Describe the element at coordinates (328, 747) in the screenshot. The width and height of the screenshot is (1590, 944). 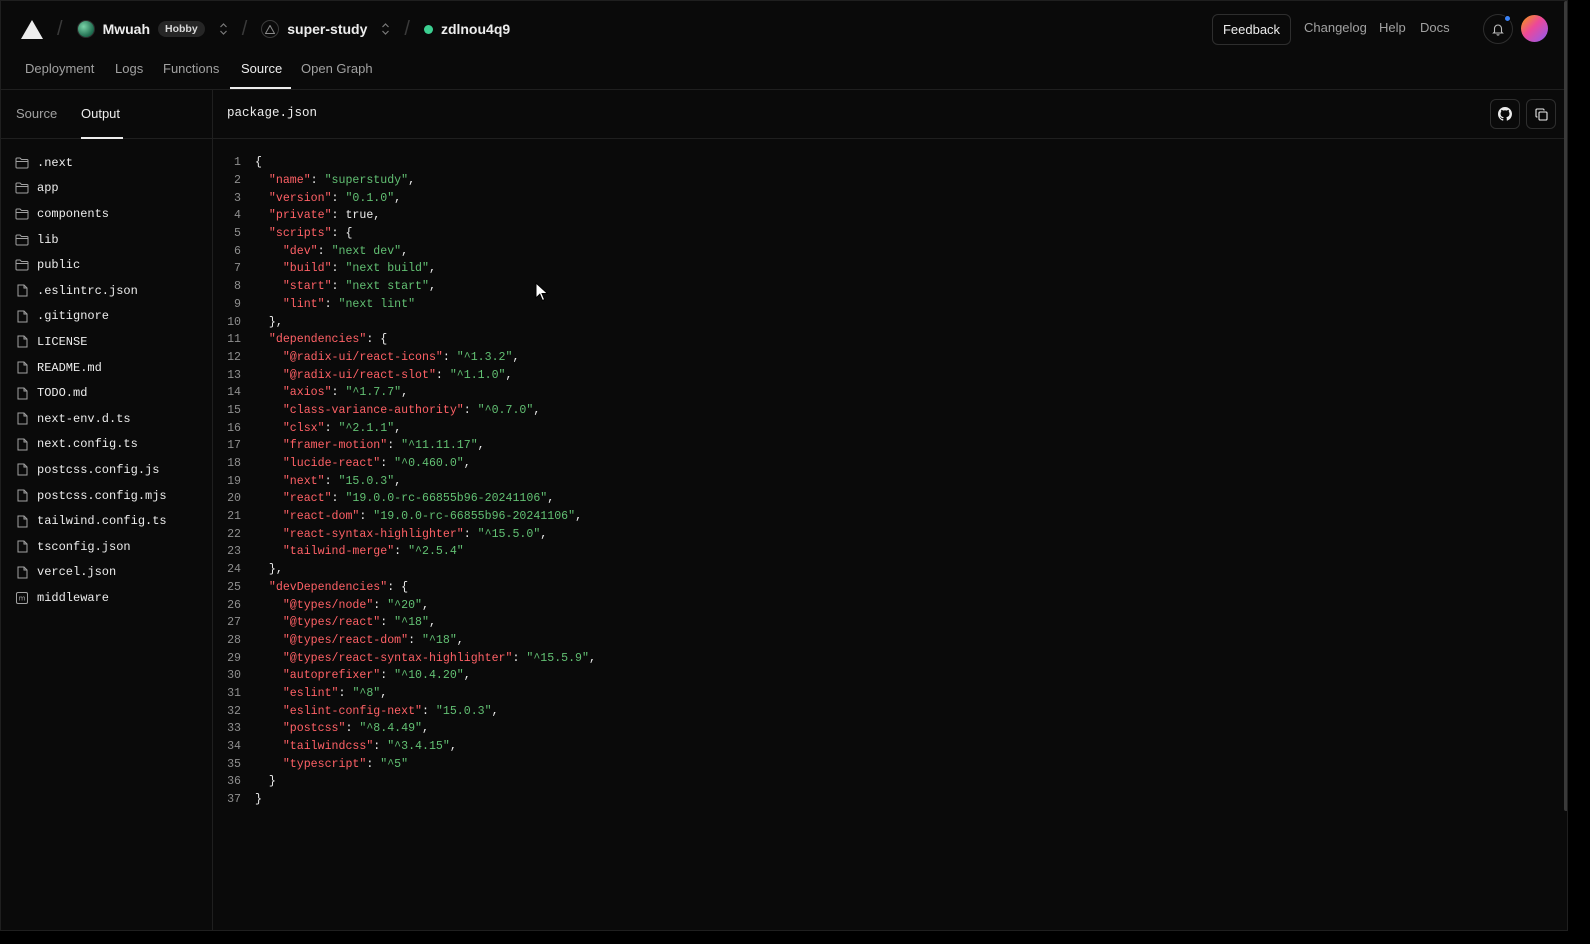
I see `json-key: "tailwindcss"` at that location.